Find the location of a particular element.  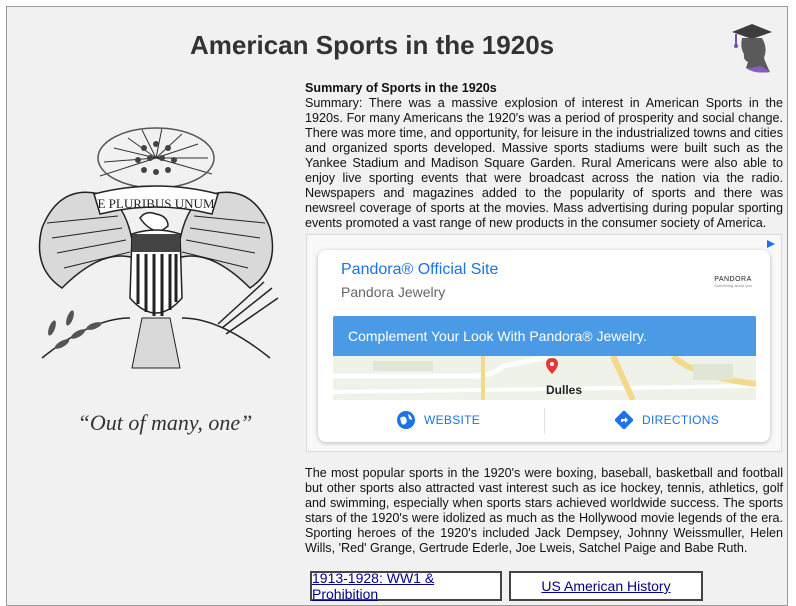

seal-banner-text: E PLURIBUS UNUM is located at coordinates (155, 203).